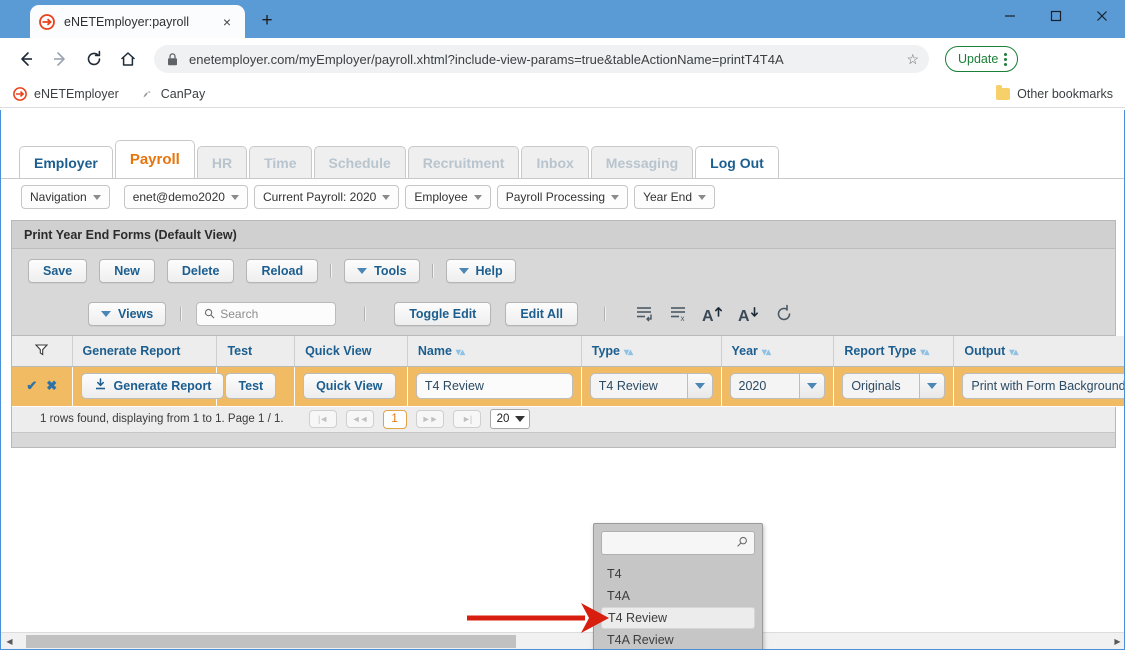 Image resolution: width=1125 pixels, height=650 pixels. Describe the element at coordinates (127, 314) in the screenshot. I see `views-button: Views` at that location.